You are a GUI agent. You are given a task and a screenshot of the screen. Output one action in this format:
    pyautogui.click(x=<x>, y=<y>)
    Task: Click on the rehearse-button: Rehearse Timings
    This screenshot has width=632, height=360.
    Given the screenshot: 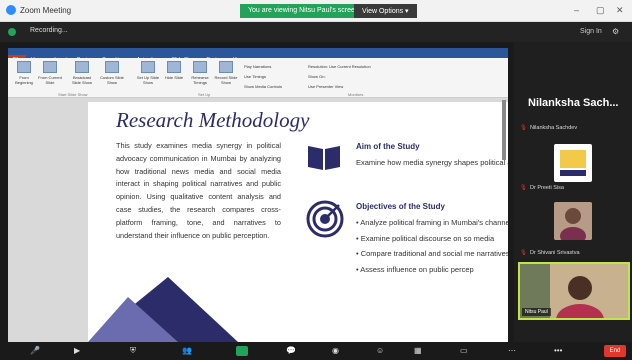 What is the action you would take?
    pyautogui.click(x=200, y=73)
    